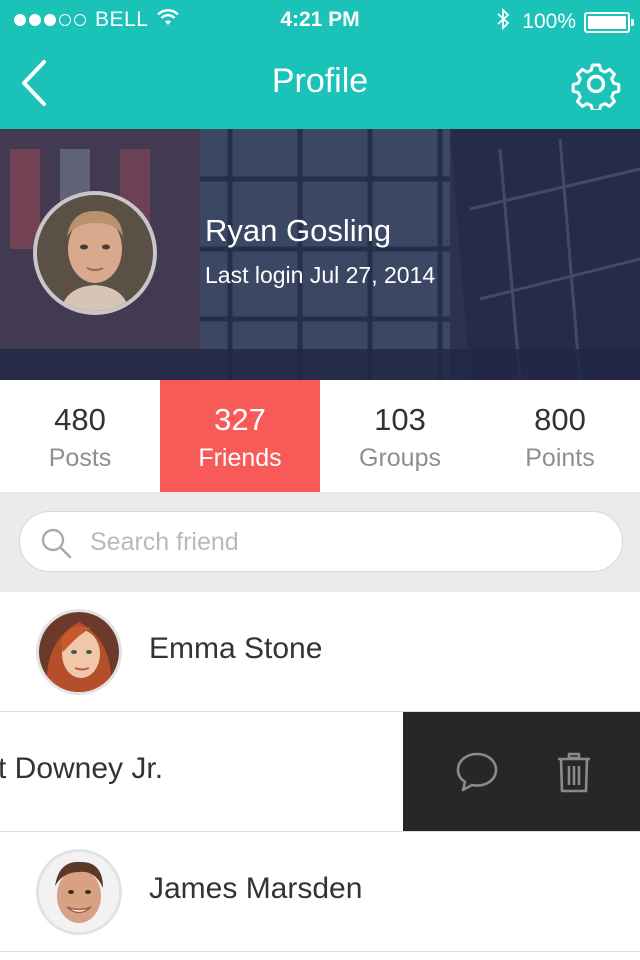 The image size is (640, 960). What do you see at coordinates (503, 21) in the screenshot?
I see `bluetooth-icon` at bounding box center [503, 21].